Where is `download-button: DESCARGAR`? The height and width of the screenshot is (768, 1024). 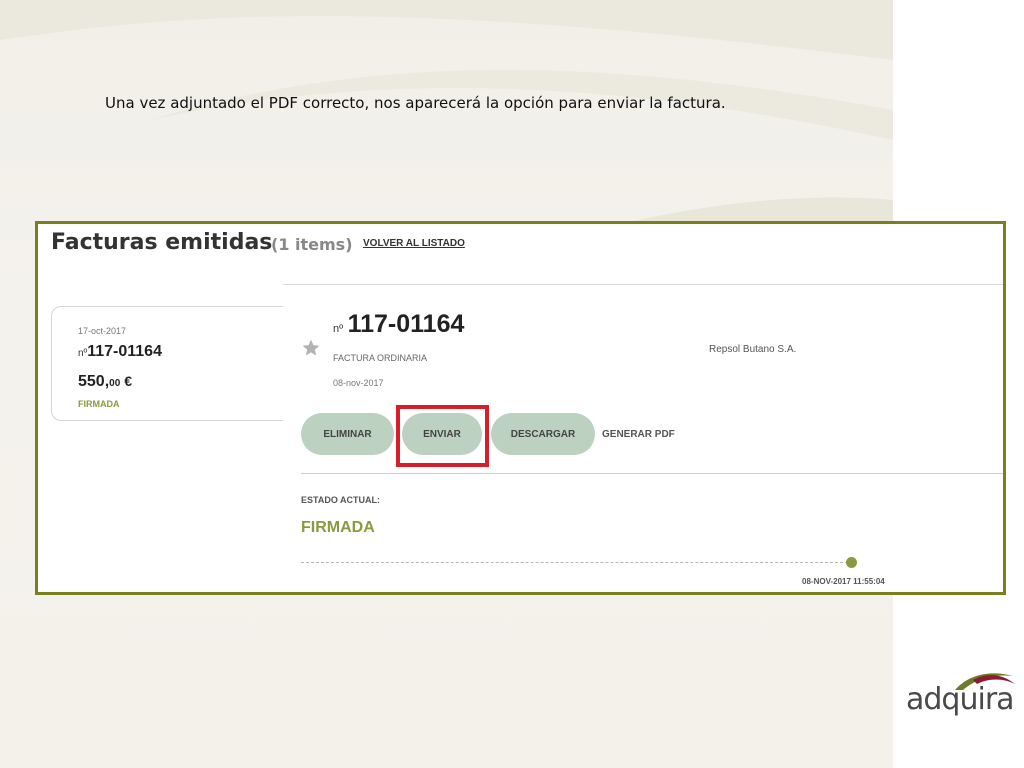
download-button: DESCARGAR is located at coordinates (543, 434).